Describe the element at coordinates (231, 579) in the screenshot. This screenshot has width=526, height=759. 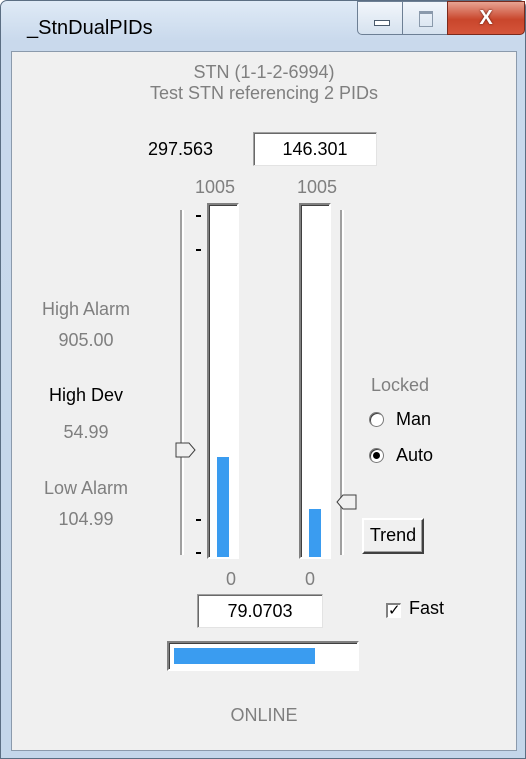
I see `left-scale-min: 0` at that location.